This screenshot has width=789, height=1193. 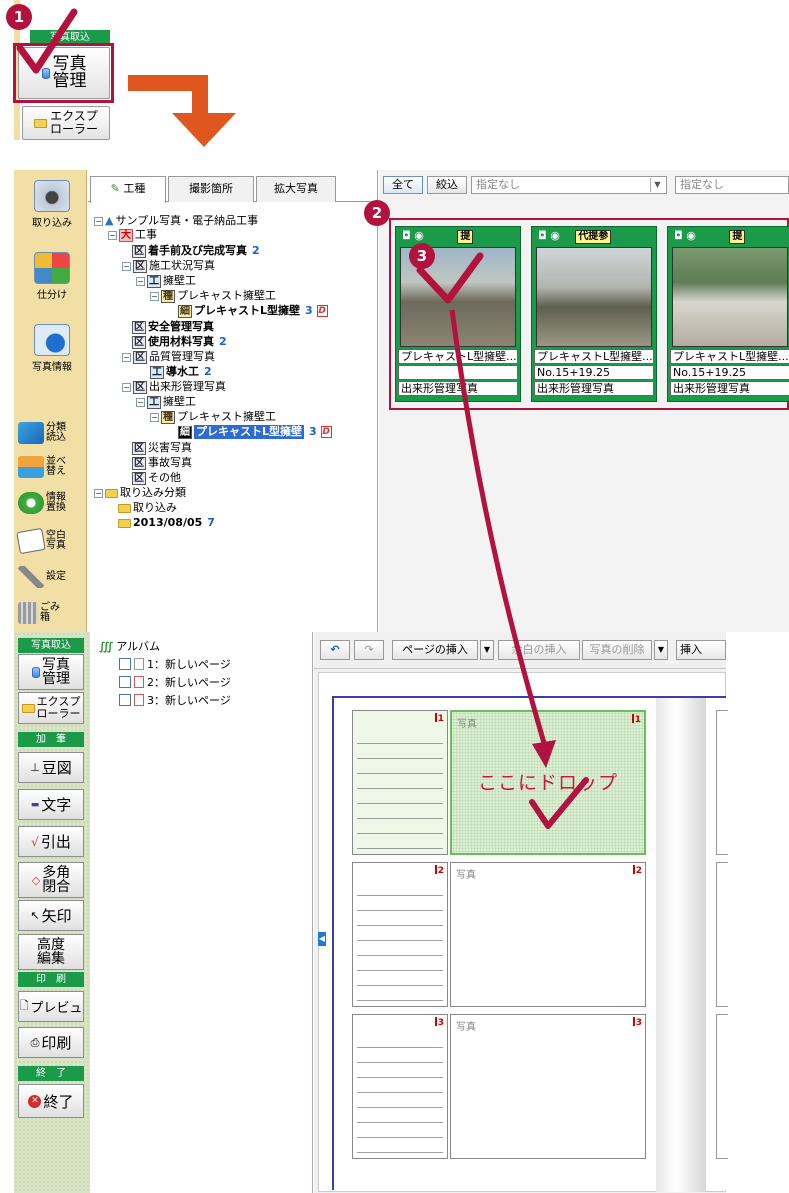 I want to click on insert-page-button: ページの挿入, so click(x=435, y=650).